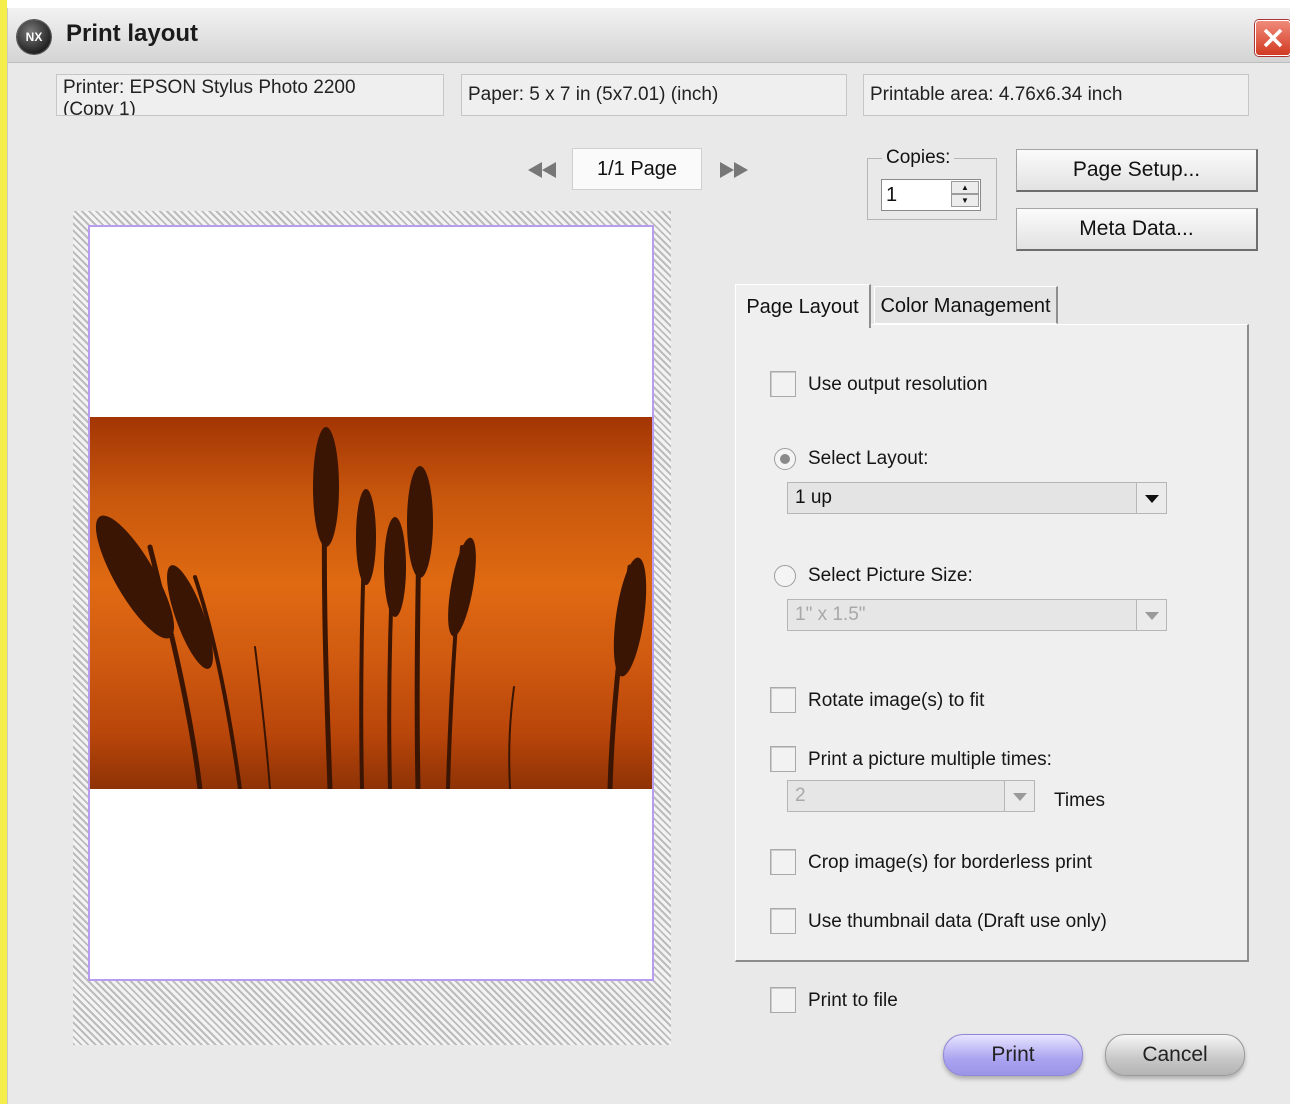 Image resolution: width=1290 pixels, height=1104 pixels. I want to click on copies-group: Copies: 1 ▲ ▼, so click(932, 183).